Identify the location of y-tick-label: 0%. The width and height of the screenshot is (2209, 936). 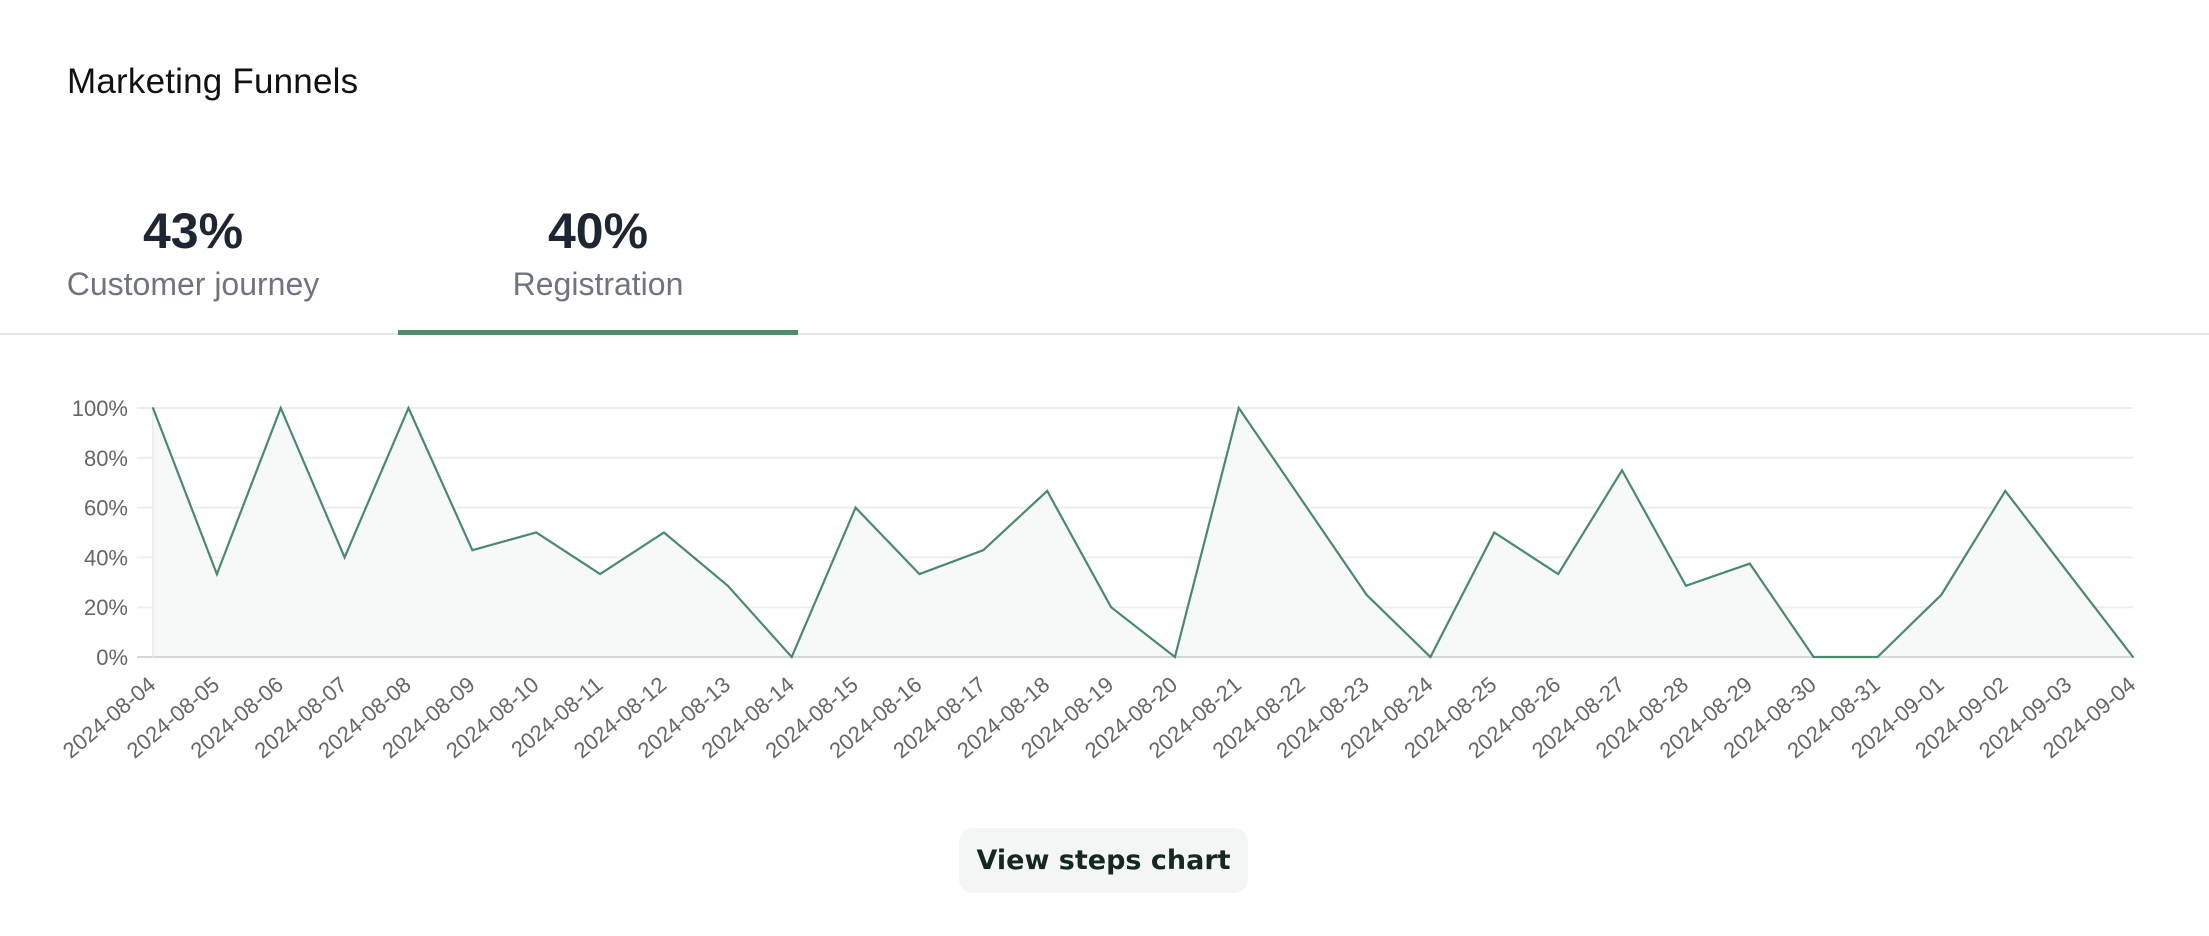
(112, 657).